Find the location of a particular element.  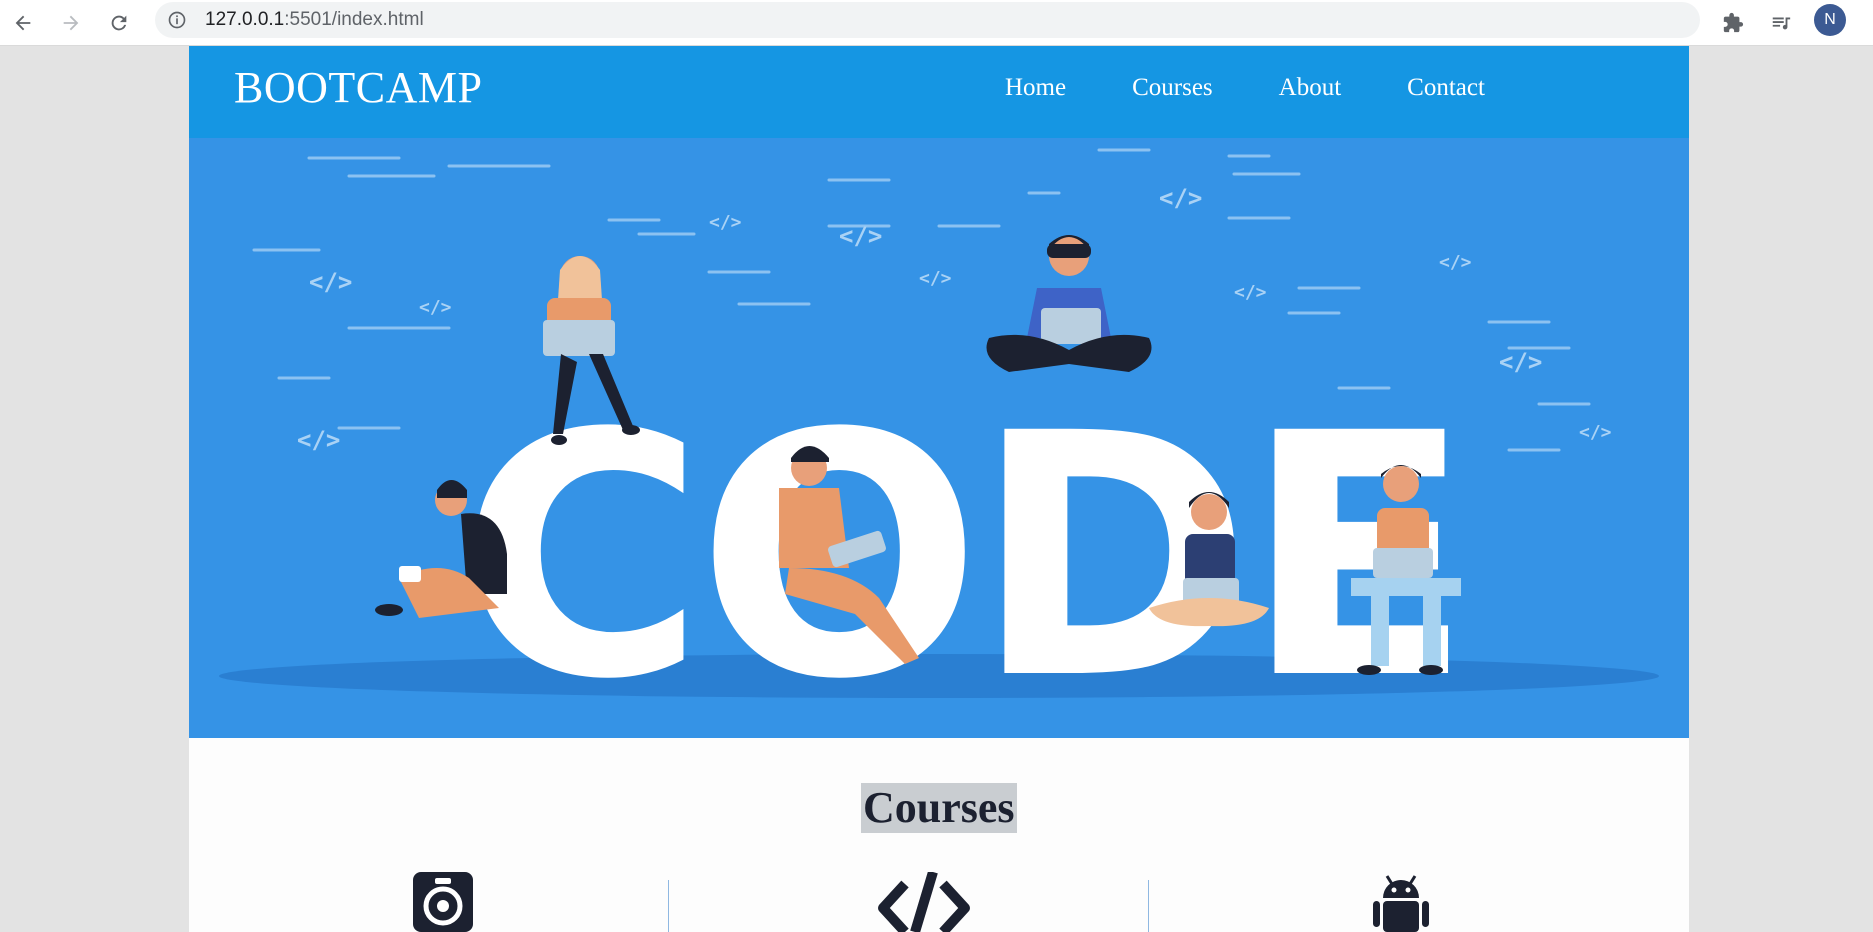

reload-icon is located at coordinates (119, 23).